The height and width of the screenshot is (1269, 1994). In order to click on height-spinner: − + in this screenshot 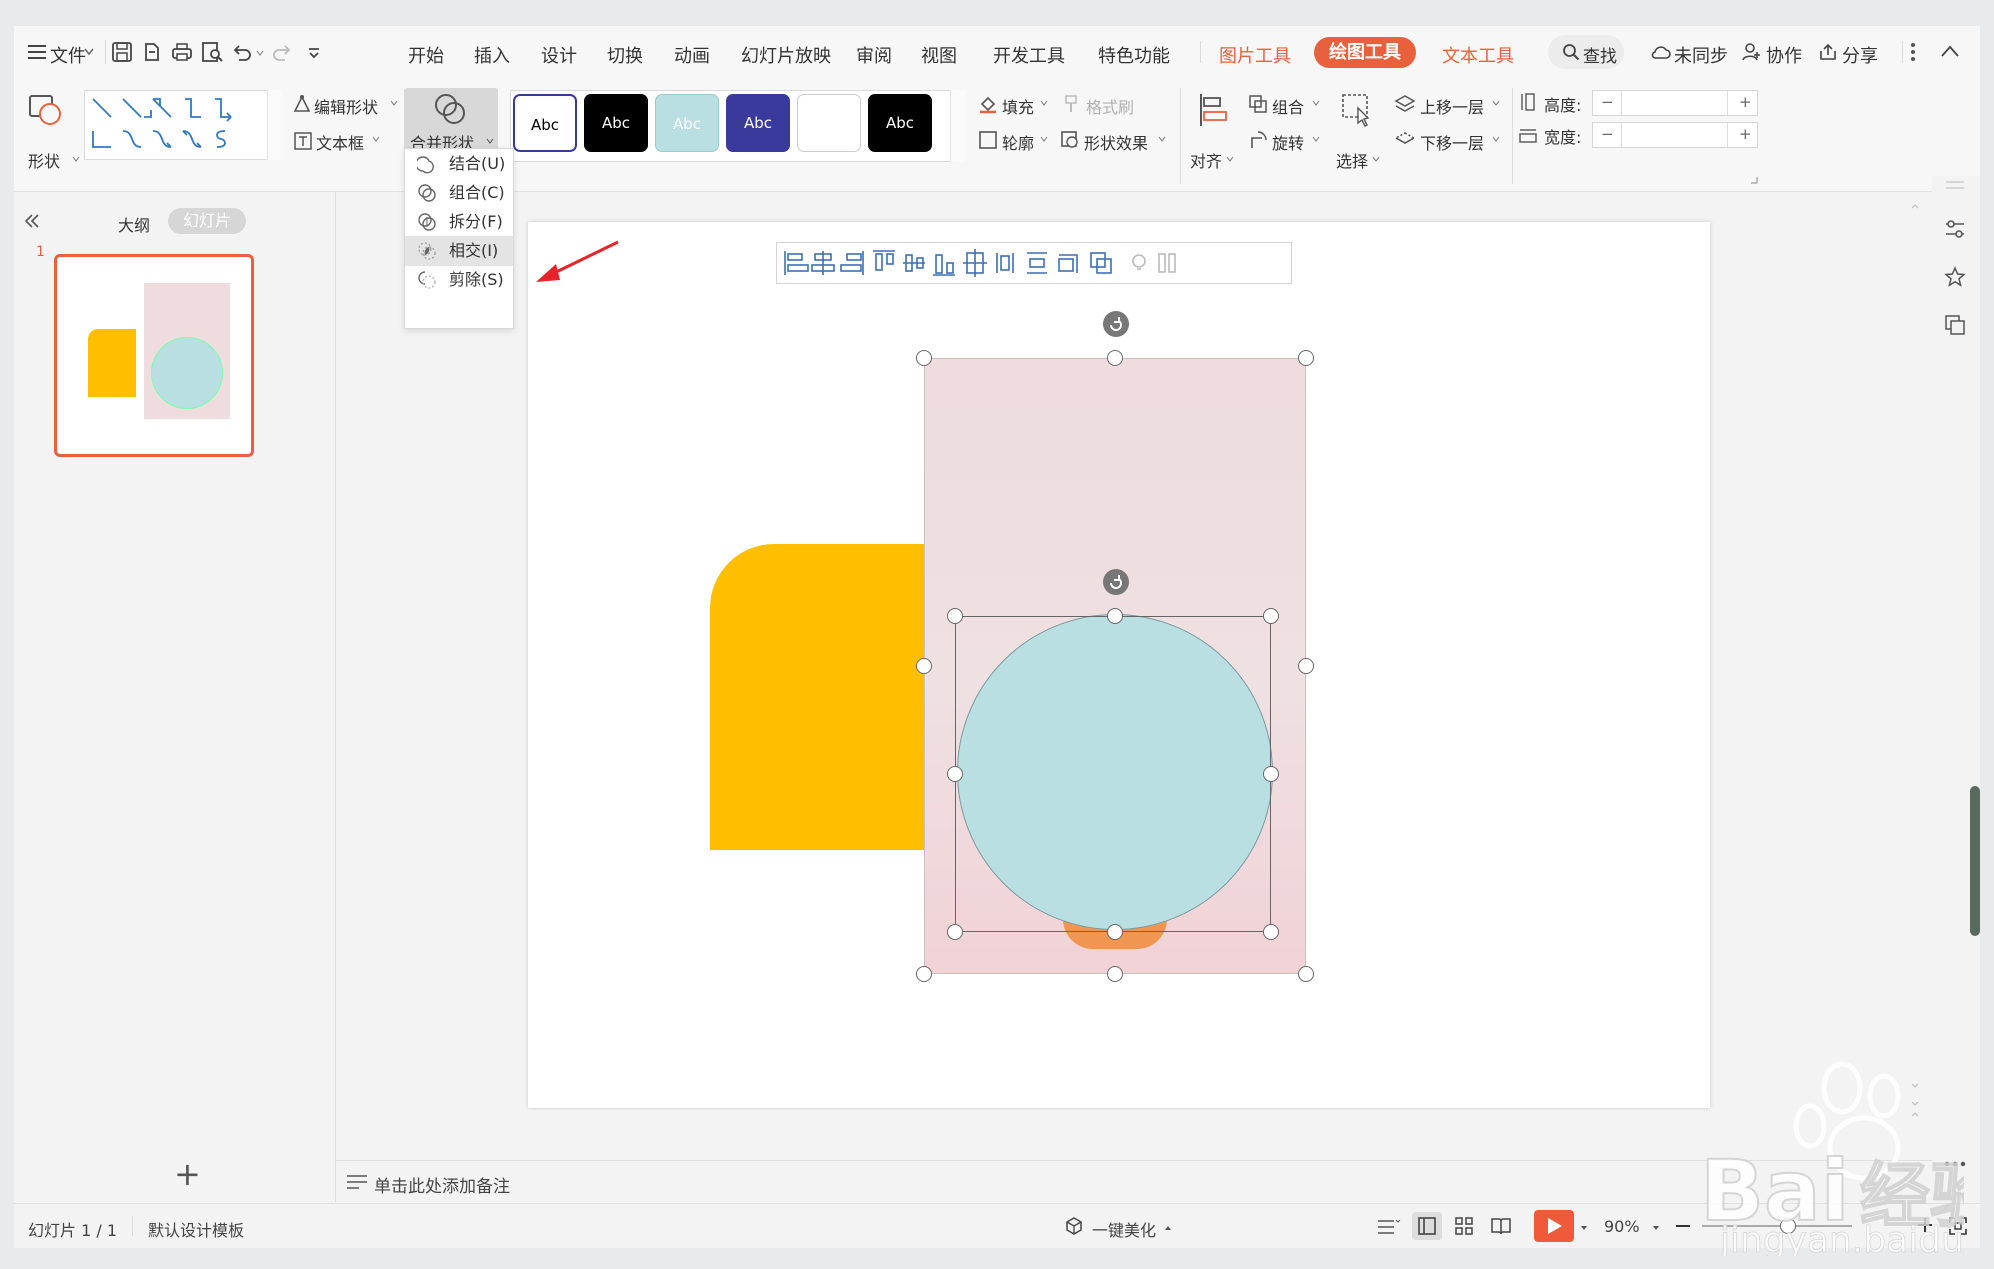, I will do `click(1675, 103)`.